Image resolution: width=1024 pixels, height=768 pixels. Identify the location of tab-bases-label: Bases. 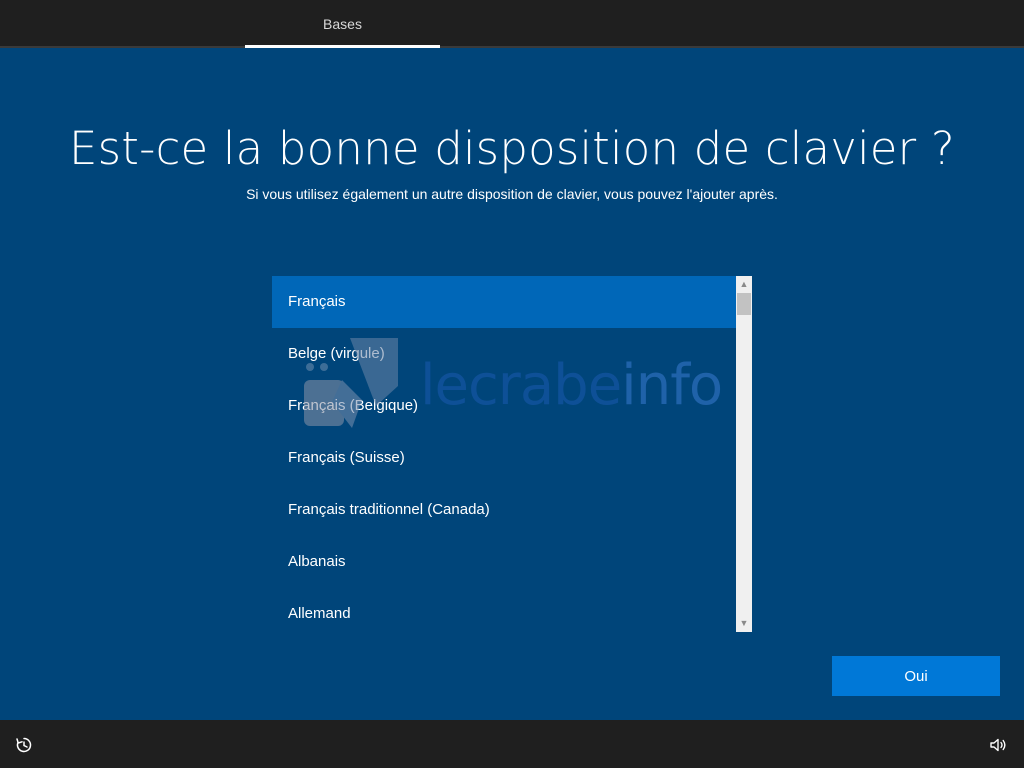
(342, 24).